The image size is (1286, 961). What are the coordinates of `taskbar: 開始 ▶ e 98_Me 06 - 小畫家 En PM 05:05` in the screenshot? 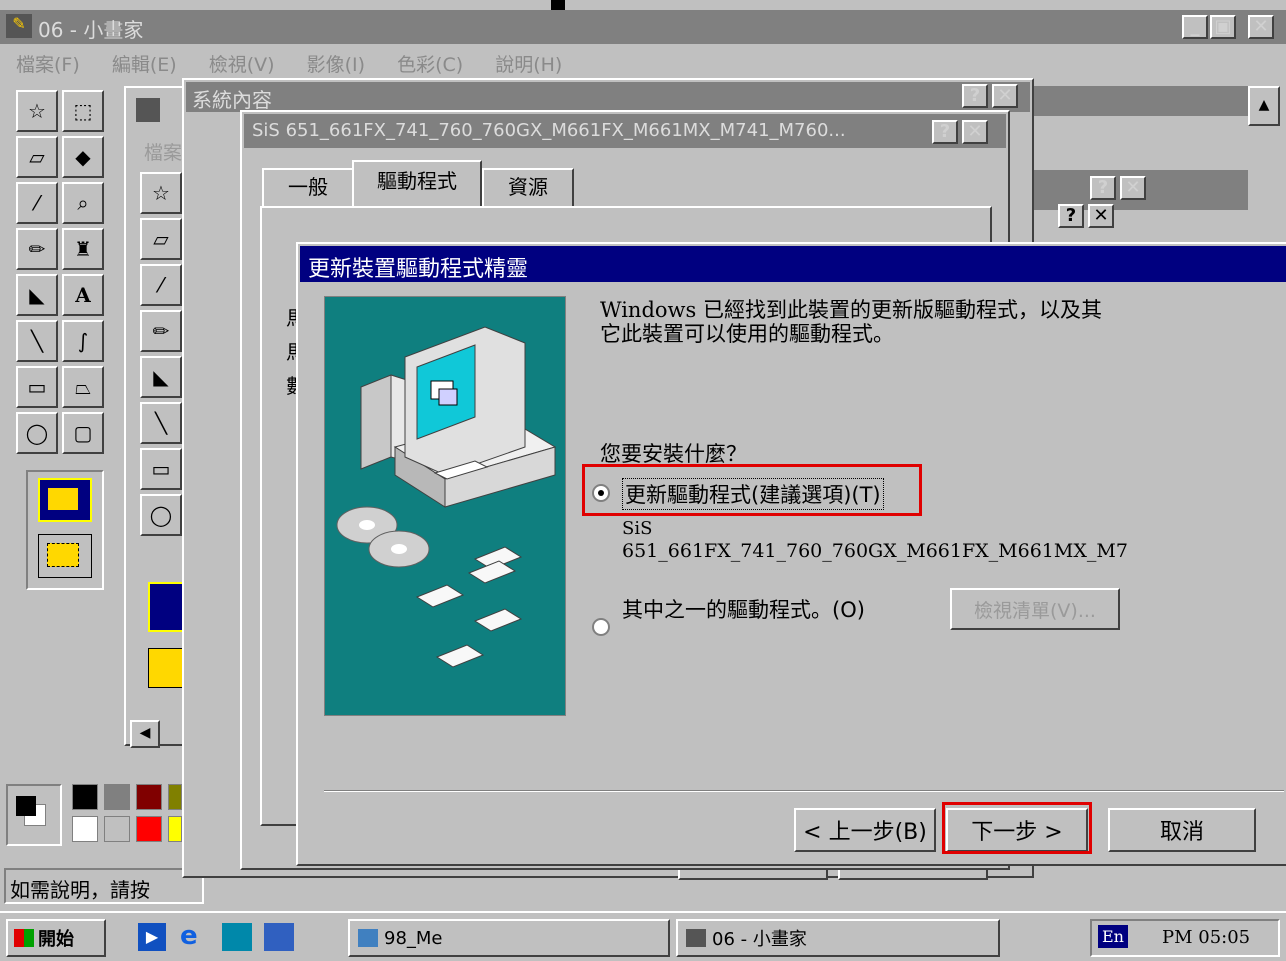 It's located at (643, 936).